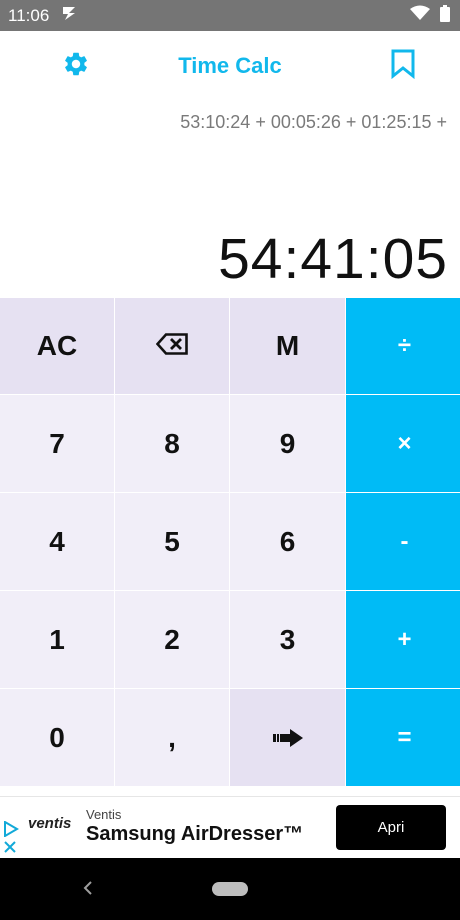 This screenshot has width=460, height=920. Describe the element at coordinates (57, 443) in the screenshot. I see `digit-7-button: 7` at that location.